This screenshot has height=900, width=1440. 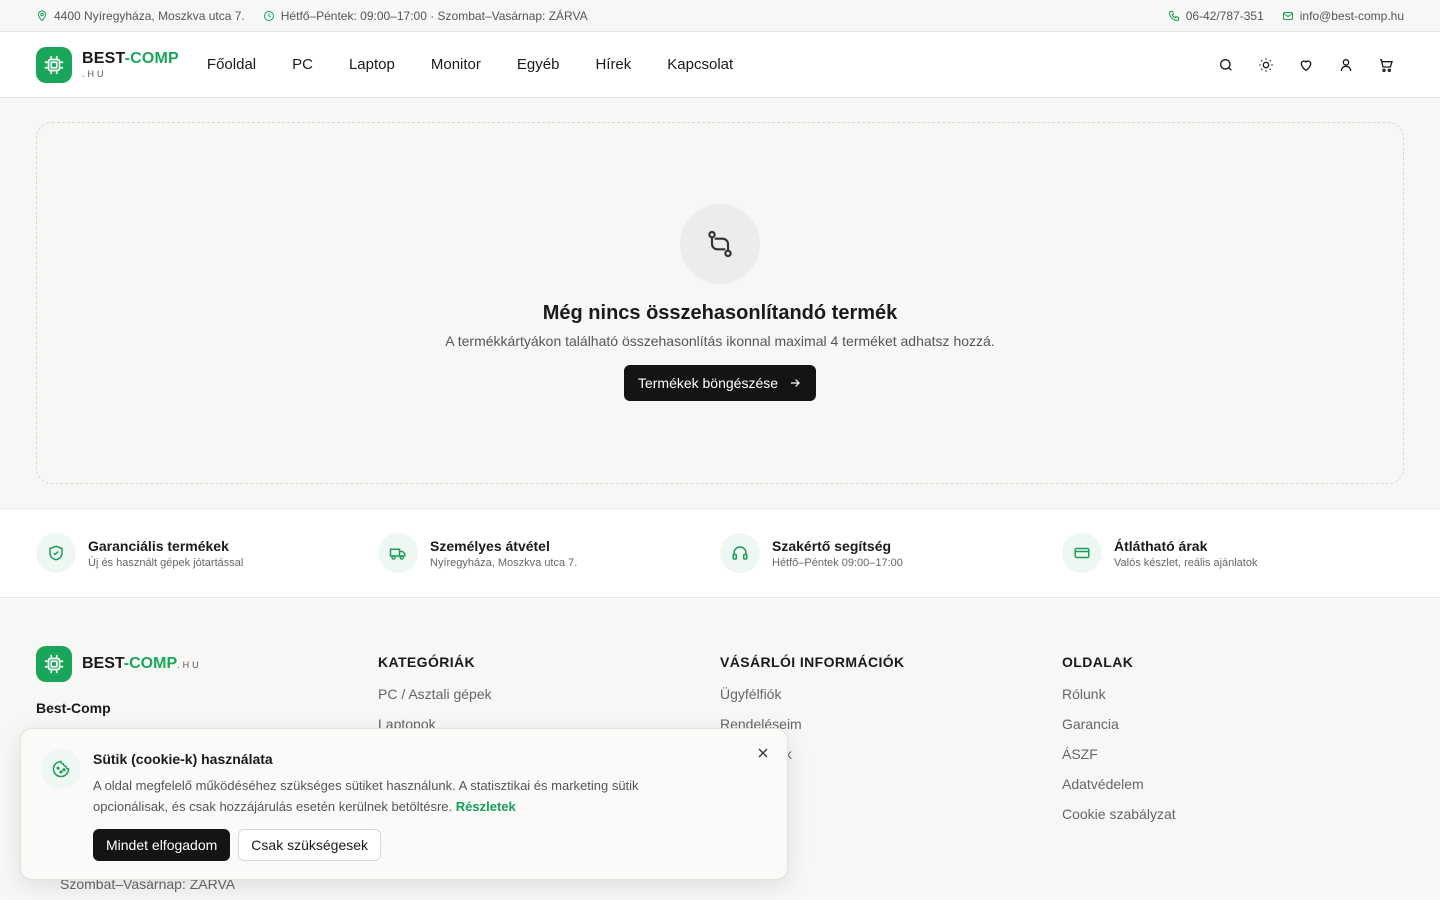 What do you see at coordinates (1082, 553) in the screenshot?
I see `credit-card-icon` at bounding box center [1082, 553].